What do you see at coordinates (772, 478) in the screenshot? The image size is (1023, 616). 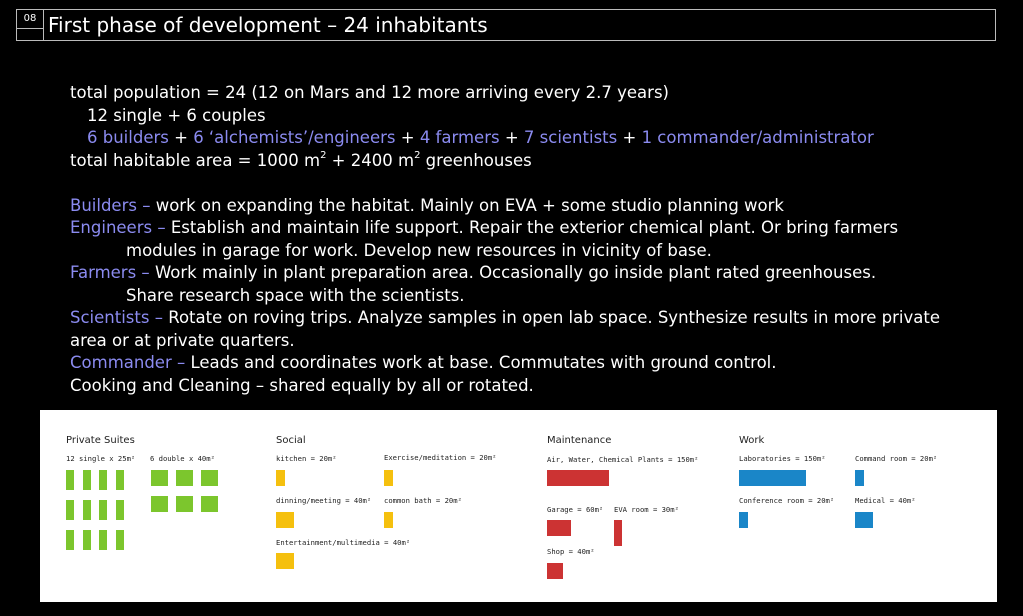 I see `labs-block` at bounding box center [772, 478].